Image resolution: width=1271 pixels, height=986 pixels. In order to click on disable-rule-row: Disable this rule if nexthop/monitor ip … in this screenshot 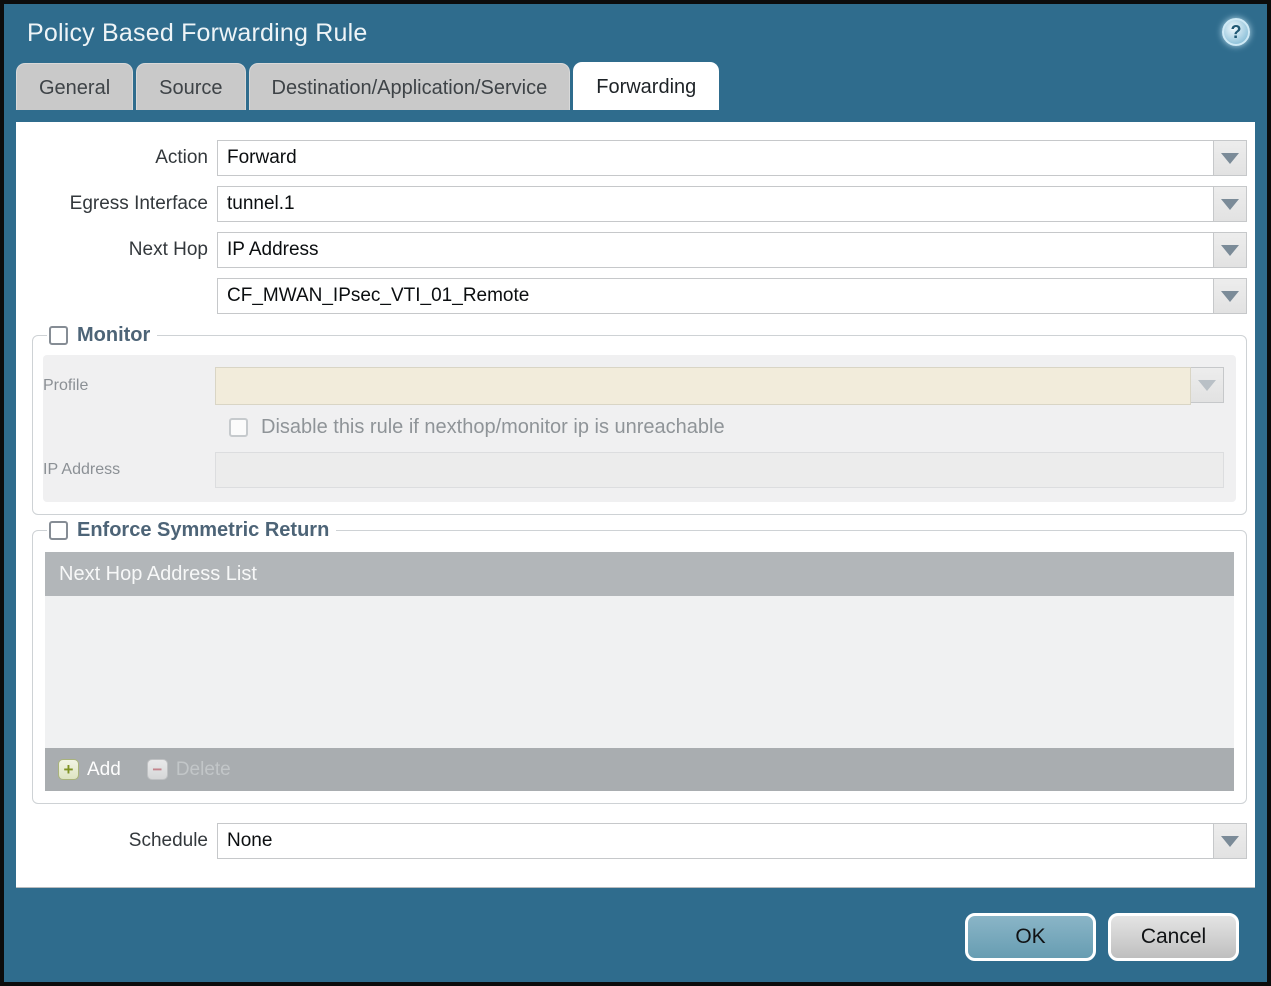, I will do `click(726, 427)`.